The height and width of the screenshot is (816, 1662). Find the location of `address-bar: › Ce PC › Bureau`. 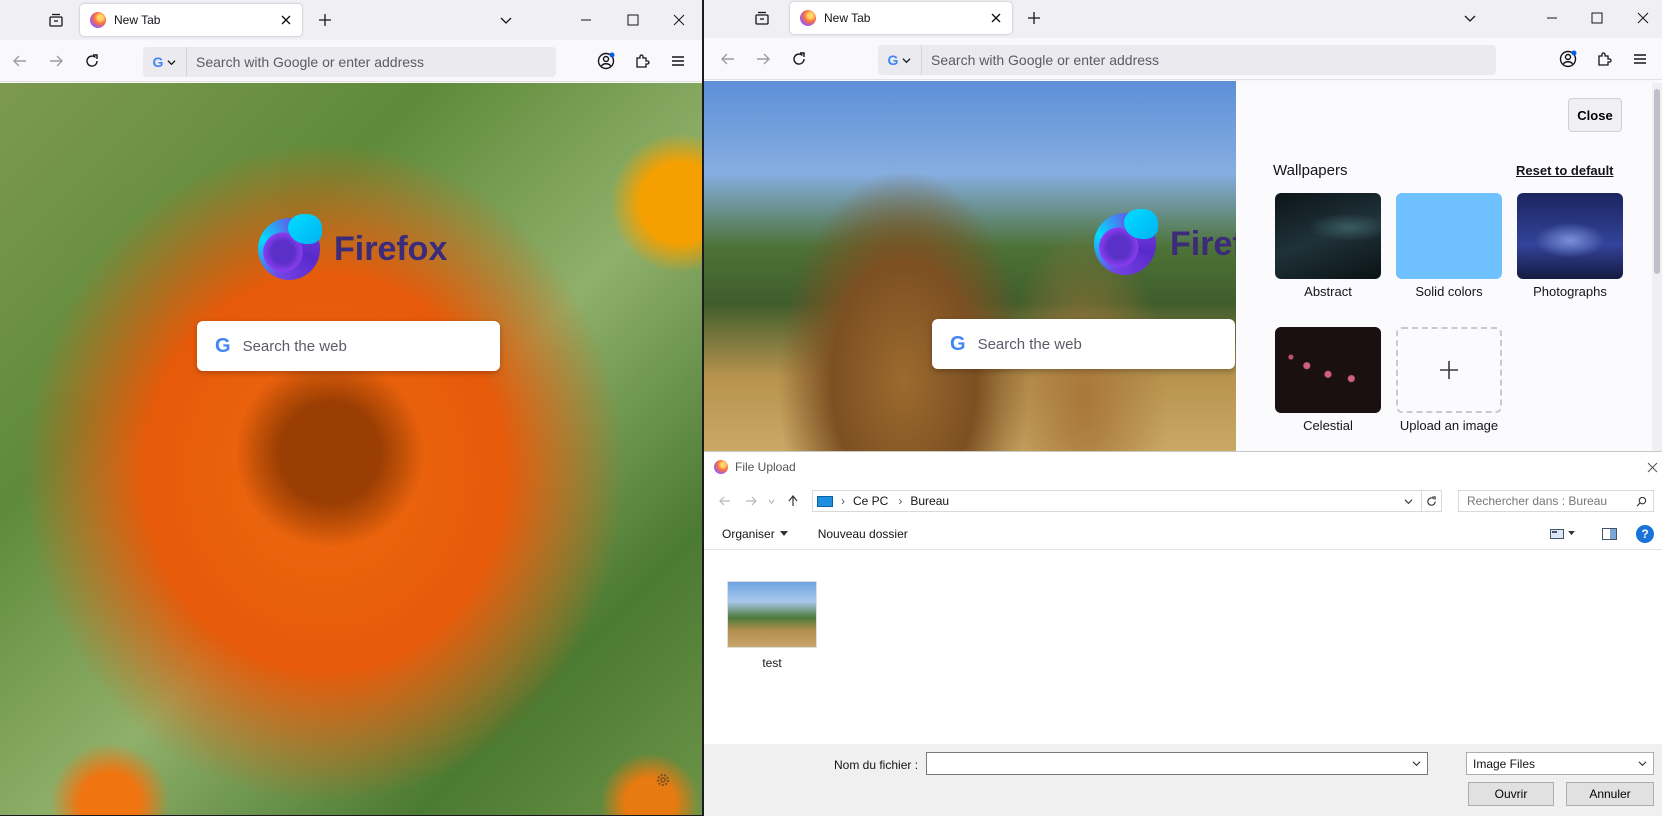

address-bar: › Ce PC › Bureau is located at coordinates (1127, 501).